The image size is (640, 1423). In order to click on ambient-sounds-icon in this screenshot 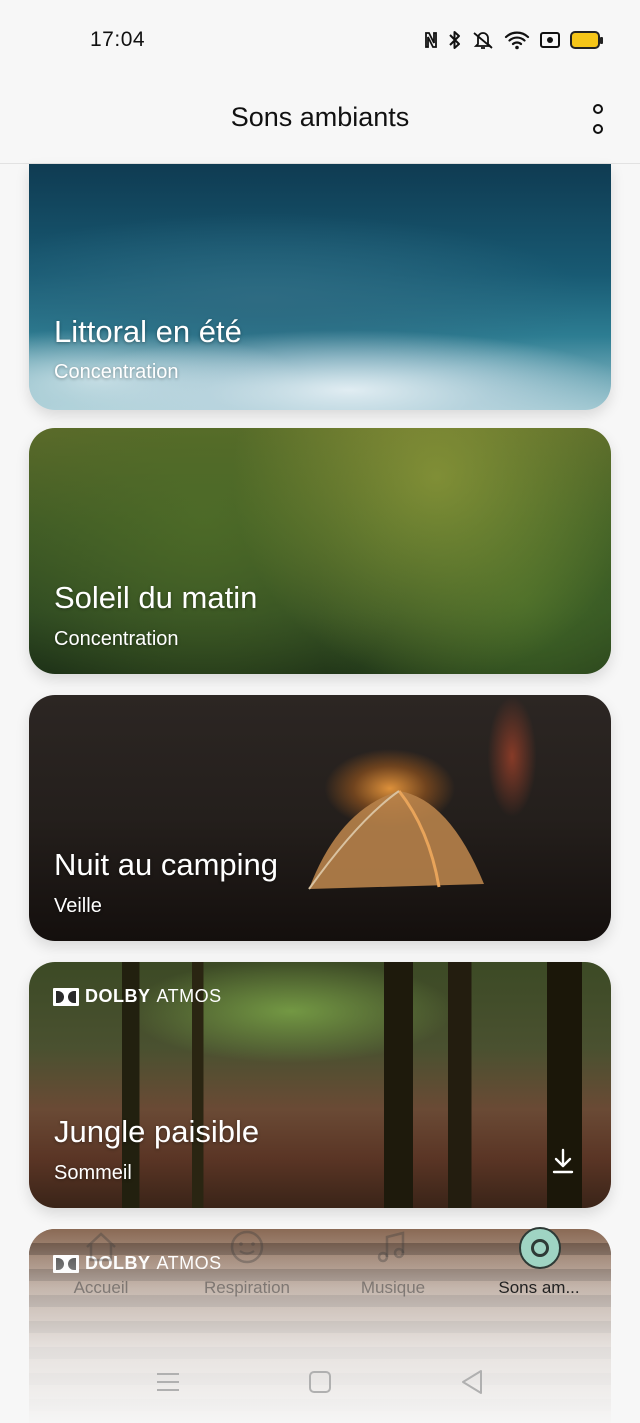, I will do `click(540, 1248)`.